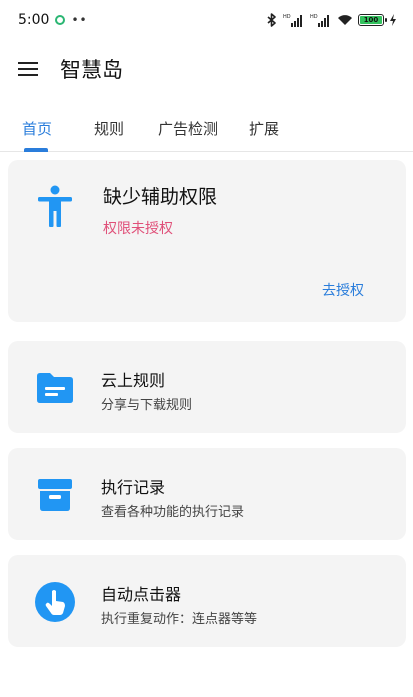  What do you see at coordinates (173, 512) in the screenshot?
I see `feature-subtitle: 查看各种功能的执行记录` at bounding box center [173, 512].